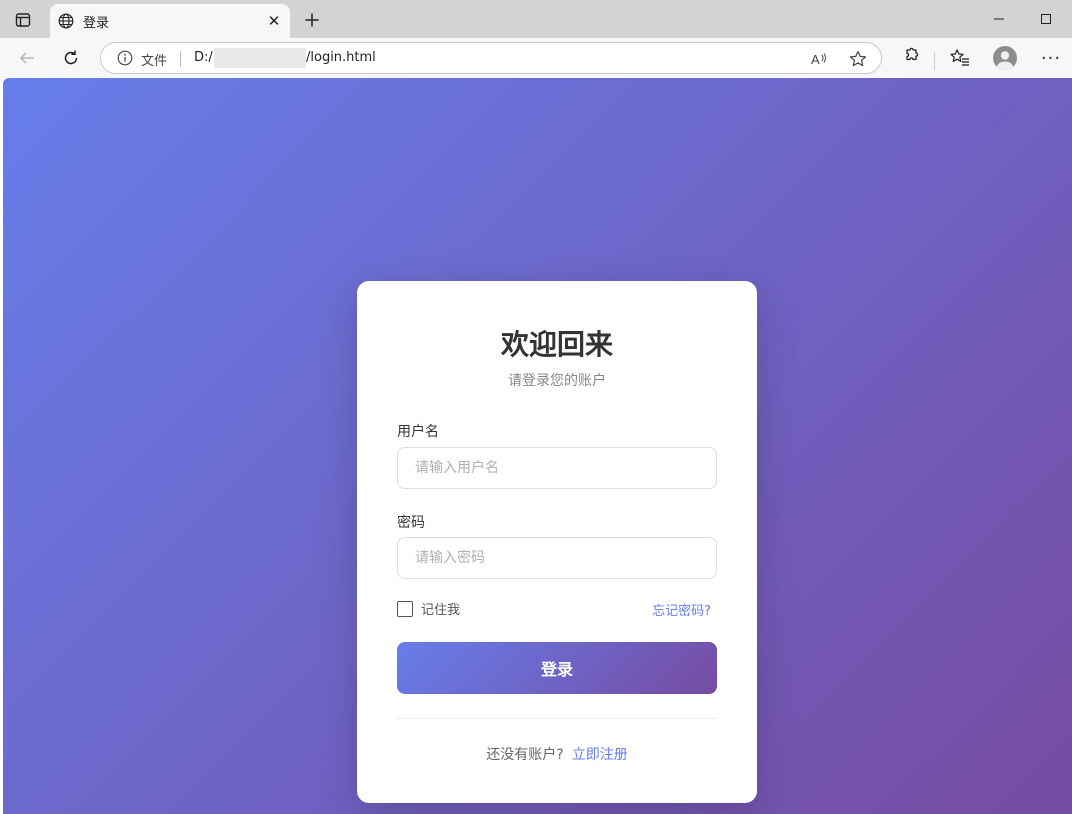 Image resolution: width=1072 pixels, height=814 pixels. What do you see at coordinates (27, 58) in the screenshot?
I see `back-arrow-icon` at bounding box center [27, 58].